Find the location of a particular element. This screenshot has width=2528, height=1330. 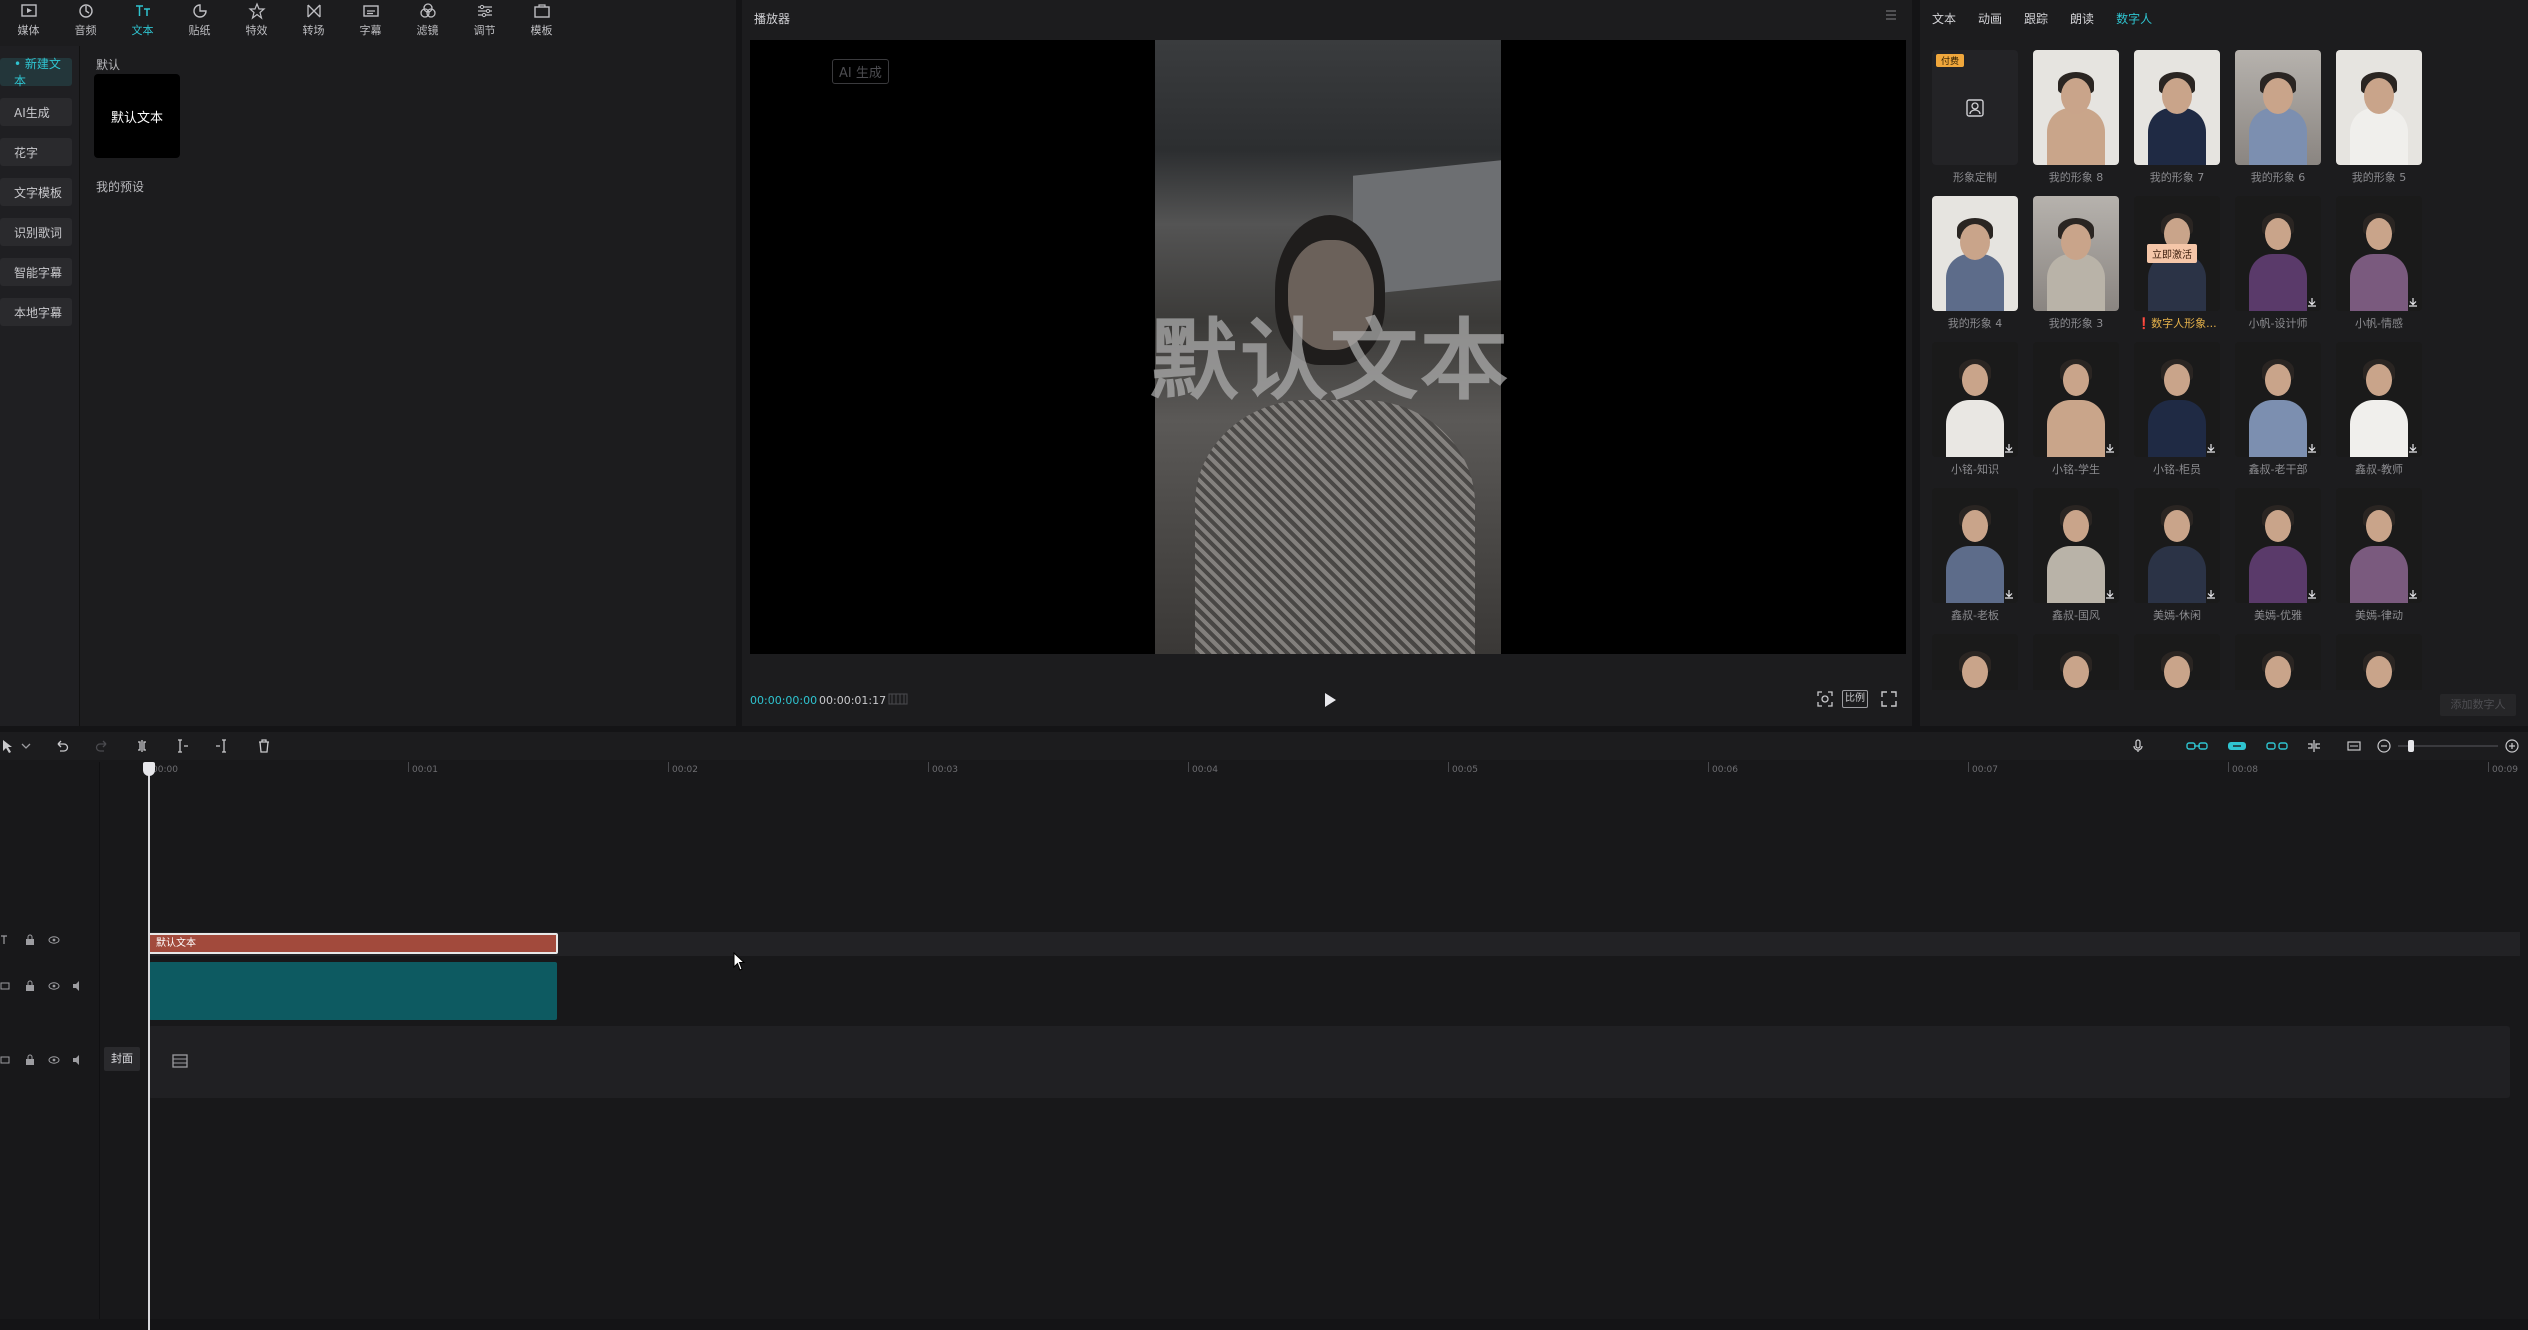

toolbar-template: 模板 is located at coordinates (541, 20).